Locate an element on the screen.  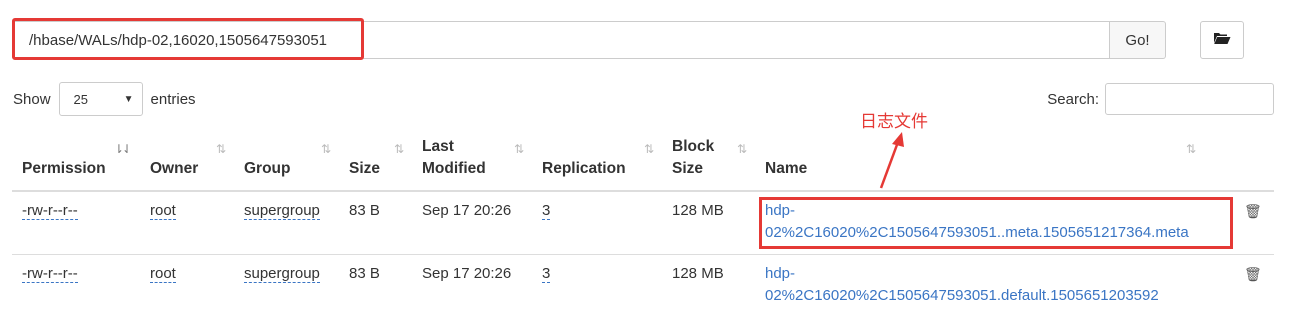
caret-down-icon: ▼ is located at coordinates (128, 99).